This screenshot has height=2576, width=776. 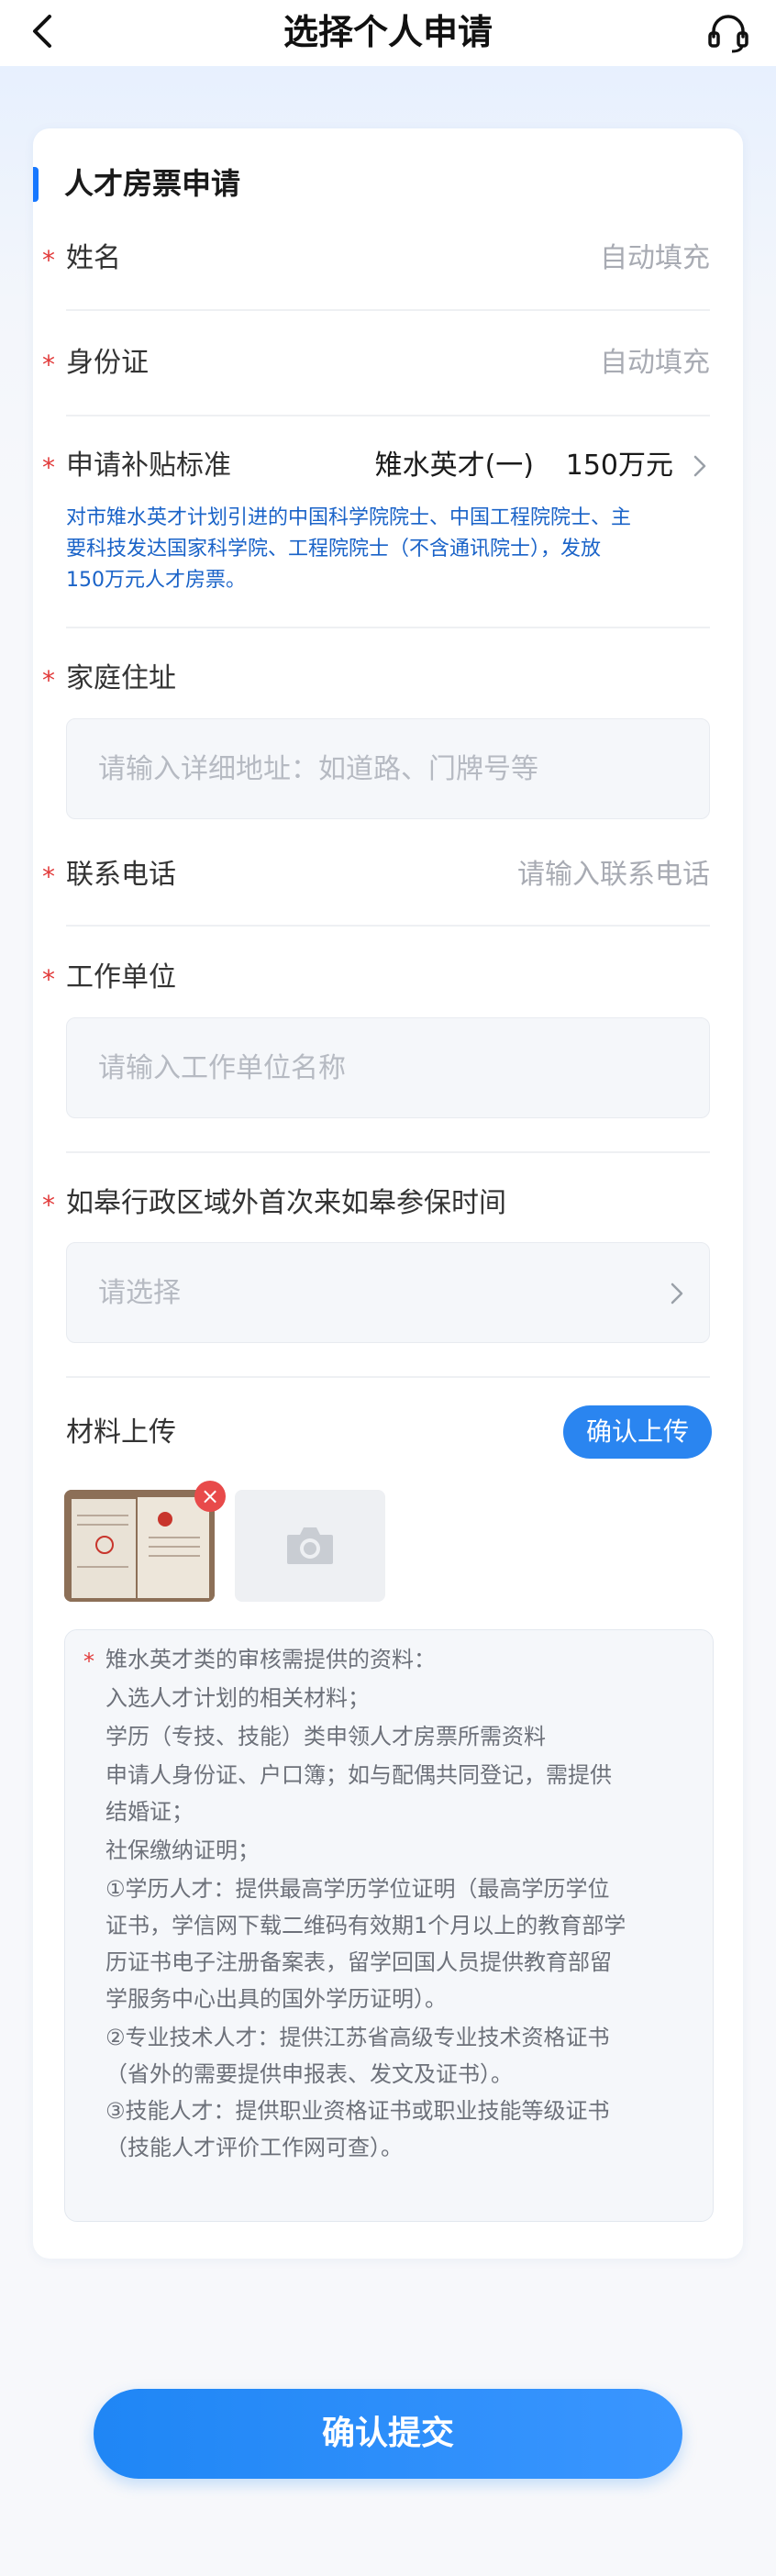 What do you see at coordinates (93, 258) in the screenshot?
I see `name-label: 姓名` at bounding box center [93, 258].